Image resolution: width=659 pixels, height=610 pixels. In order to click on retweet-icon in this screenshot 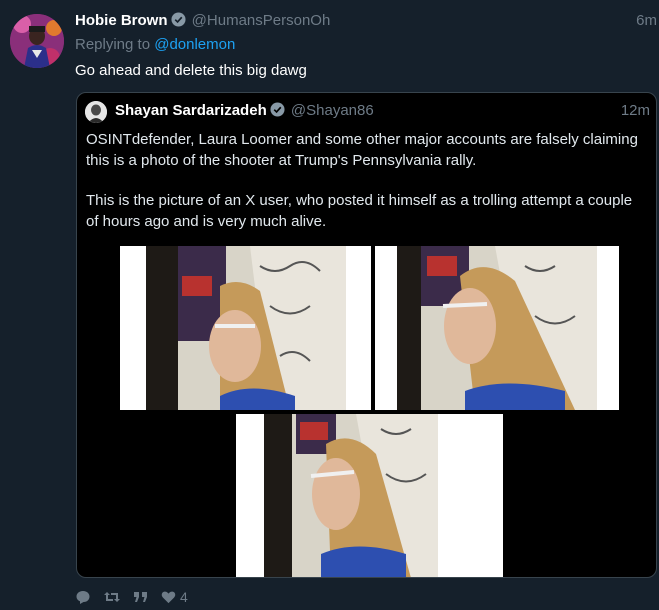, I will do `click(112, 597)`.